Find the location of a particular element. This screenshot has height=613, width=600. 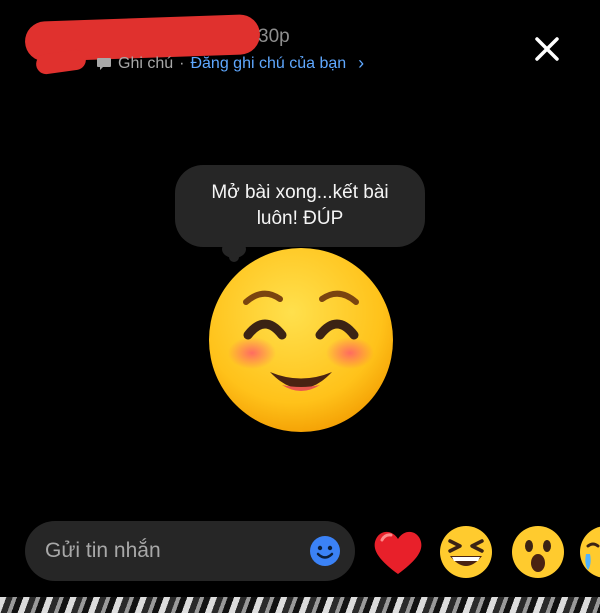

note-text-line-2: luôn! ĐÚP is located at coordinates (300, 218).